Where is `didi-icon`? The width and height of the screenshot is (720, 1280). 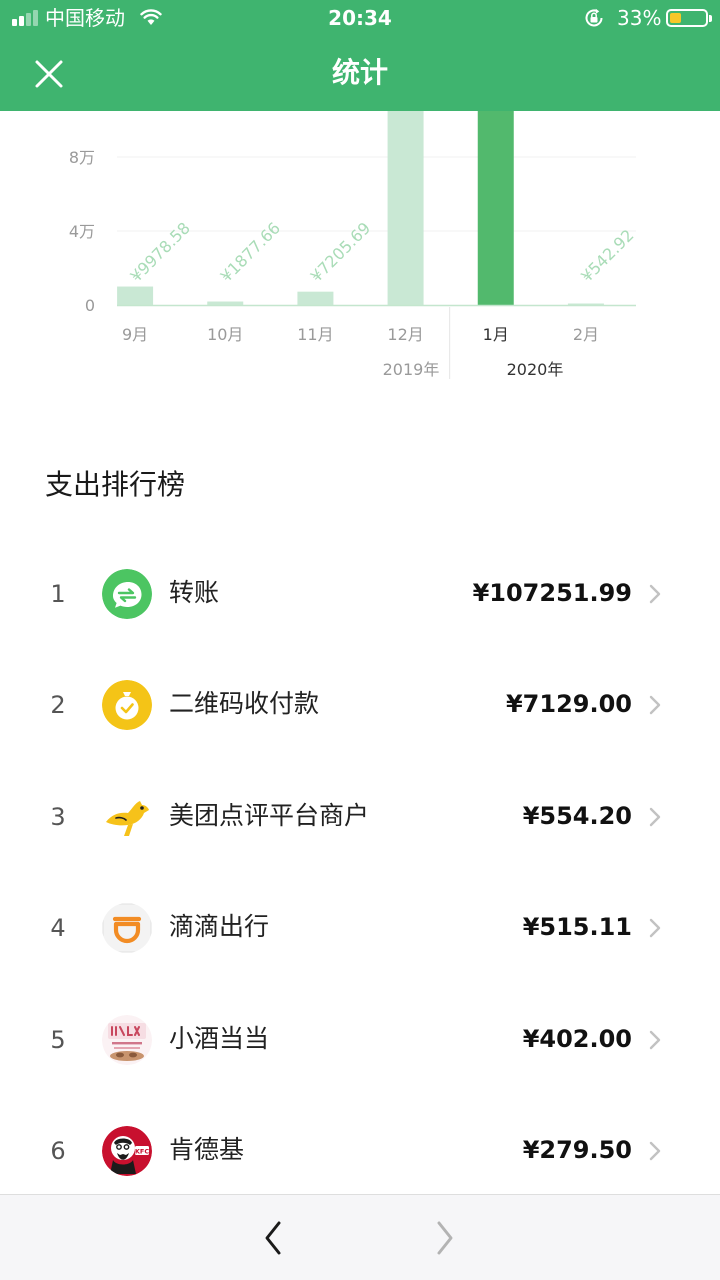
didi-icon is located at coordinates (127, 928).